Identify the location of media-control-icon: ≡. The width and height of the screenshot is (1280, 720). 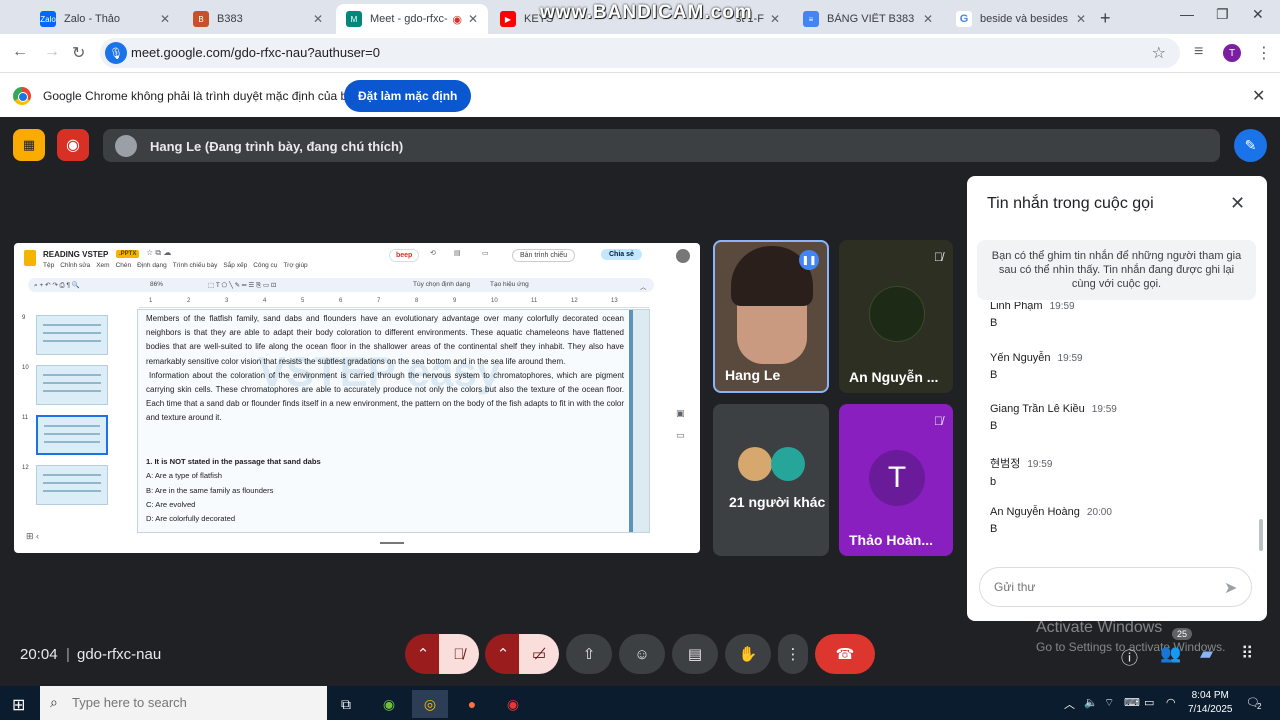
(1198, 52).